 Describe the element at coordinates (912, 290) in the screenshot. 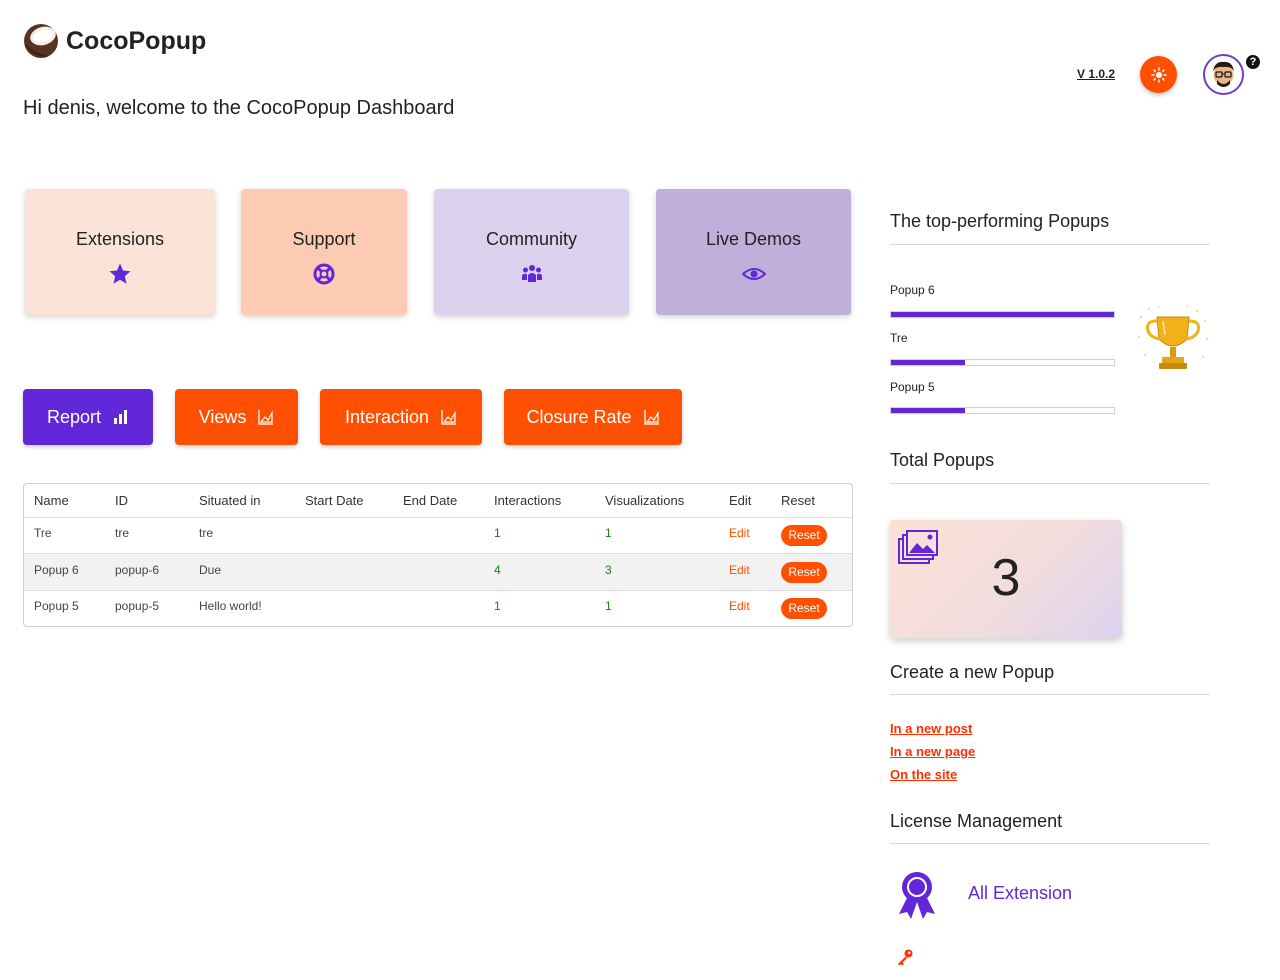

I see `top-popup-label: Popup 6` at that location.